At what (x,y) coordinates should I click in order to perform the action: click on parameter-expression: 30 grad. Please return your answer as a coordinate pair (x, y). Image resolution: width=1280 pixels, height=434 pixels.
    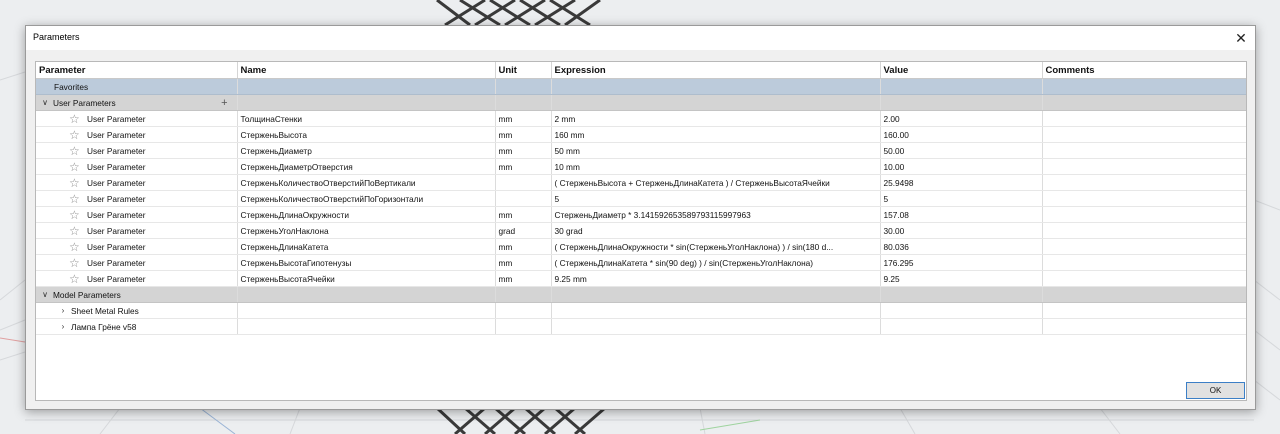
    Looking at the image, I should click on (716, 230).